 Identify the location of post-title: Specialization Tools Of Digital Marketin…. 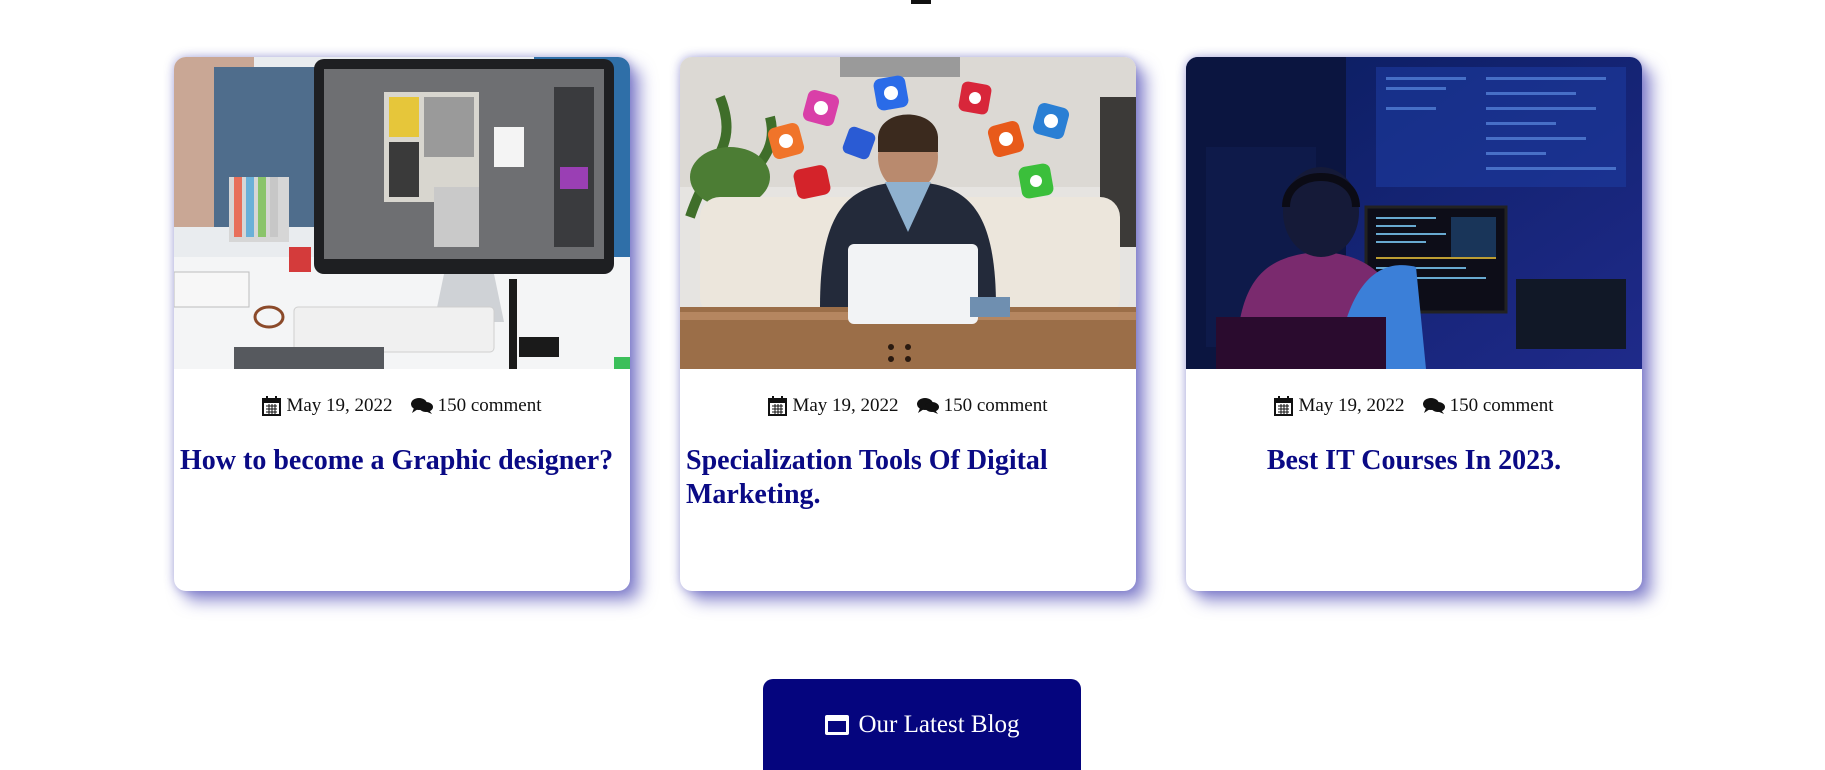
(908, 478).